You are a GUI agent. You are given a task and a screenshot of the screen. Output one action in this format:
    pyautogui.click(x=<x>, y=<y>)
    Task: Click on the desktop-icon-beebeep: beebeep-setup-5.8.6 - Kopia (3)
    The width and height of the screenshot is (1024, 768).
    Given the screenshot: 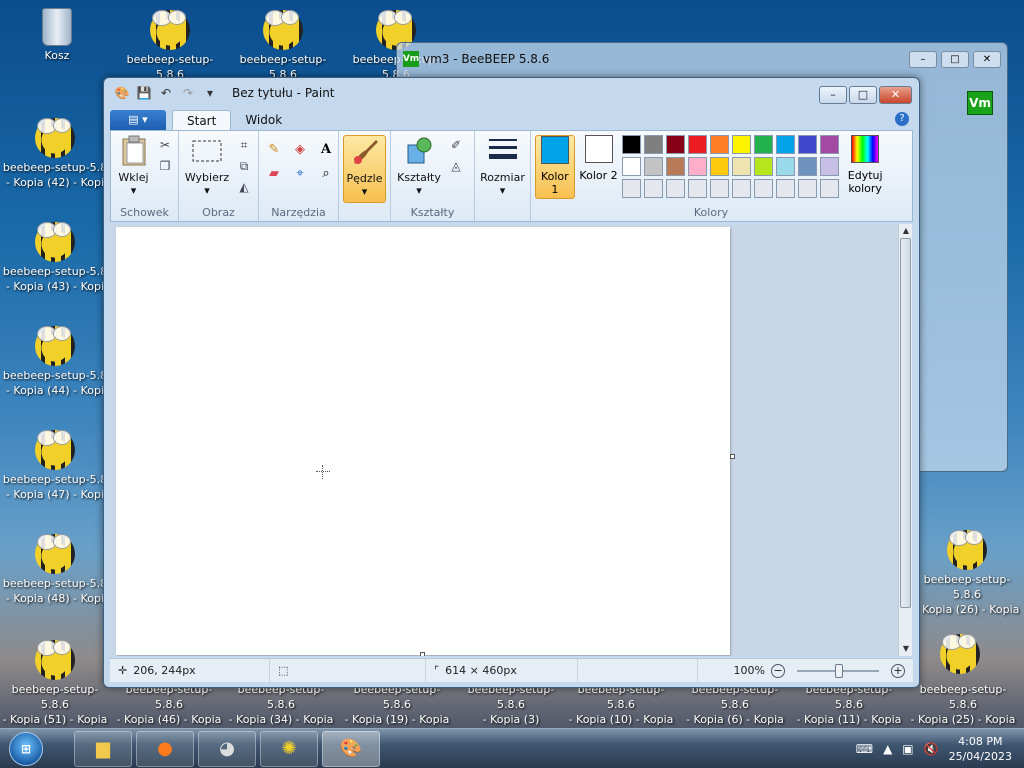 What is the action you would take?
    pyautogui.click(x=511, y=704)
    